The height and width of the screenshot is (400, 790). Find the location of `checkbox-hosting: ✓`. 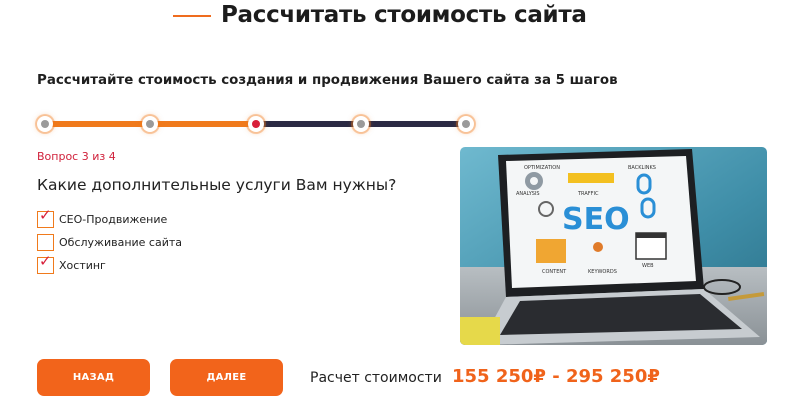

checkbox-hosting: ✓ is located at coordinates (45, 263).